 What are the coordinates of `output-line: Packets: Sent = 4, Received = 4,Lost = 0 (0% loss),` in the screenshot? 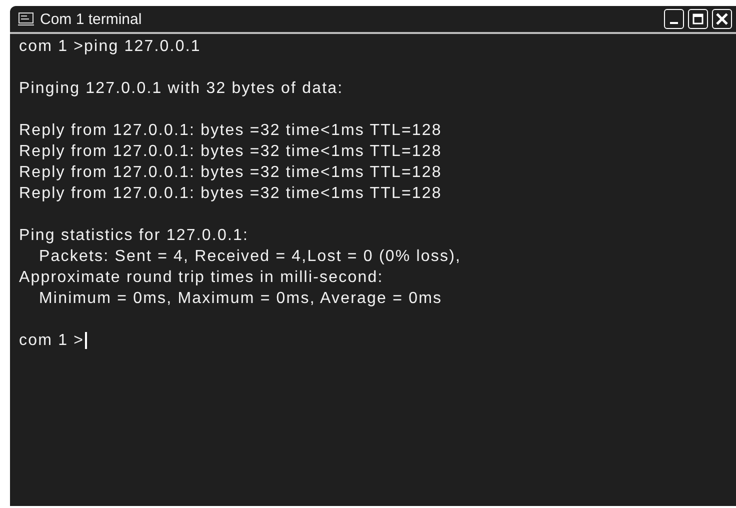 It's located at (250, 257).